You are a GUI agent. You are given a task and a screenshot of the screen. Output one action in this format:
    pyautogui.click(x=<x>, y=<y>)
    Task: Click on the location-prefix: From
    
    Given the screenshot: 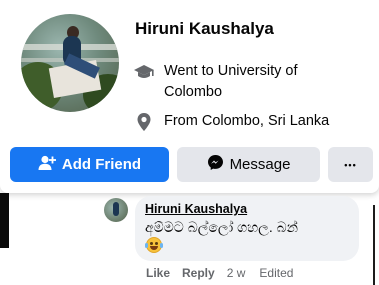 What is the action you would take?
    pyautogui.click(x=183, y=121)
    